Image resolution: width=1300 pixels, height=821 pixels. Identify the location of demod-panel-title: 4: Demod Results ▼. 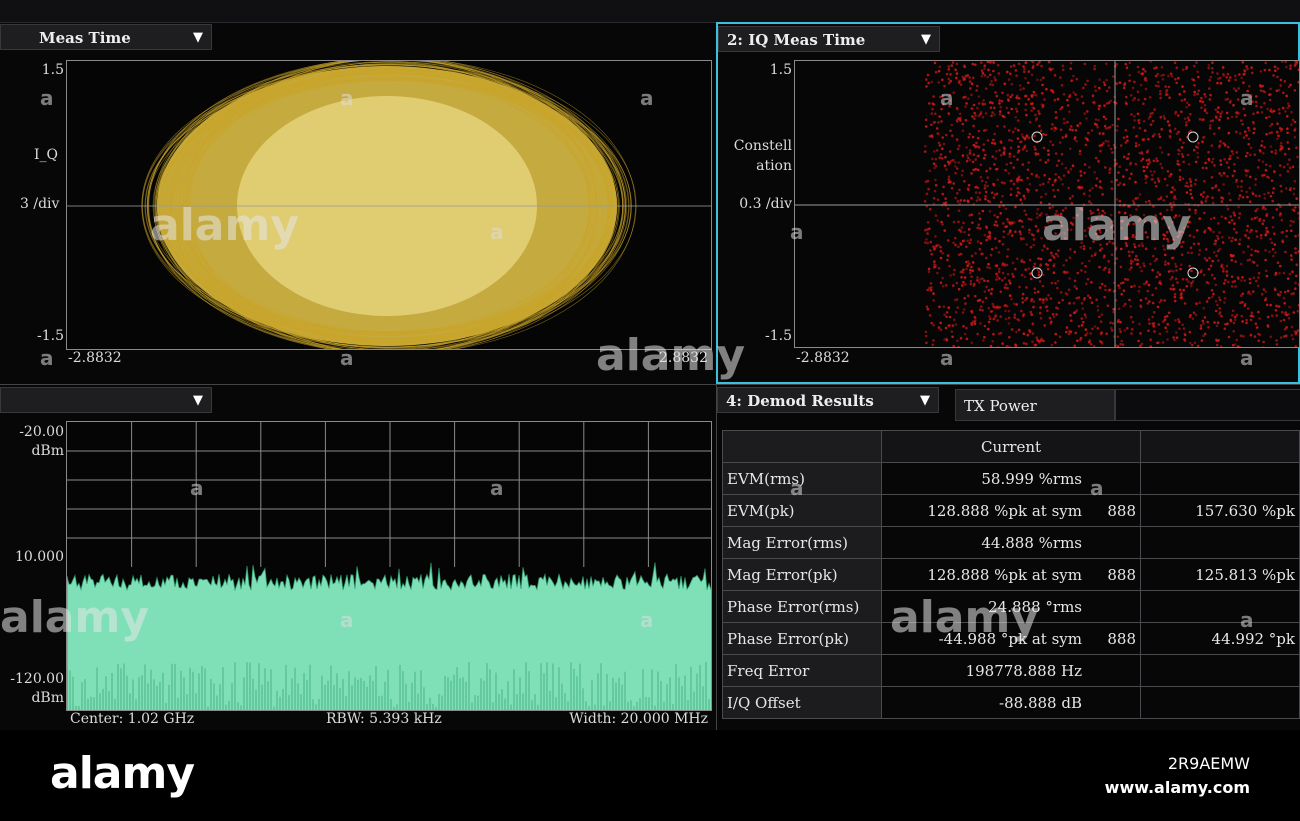
(828, 400).